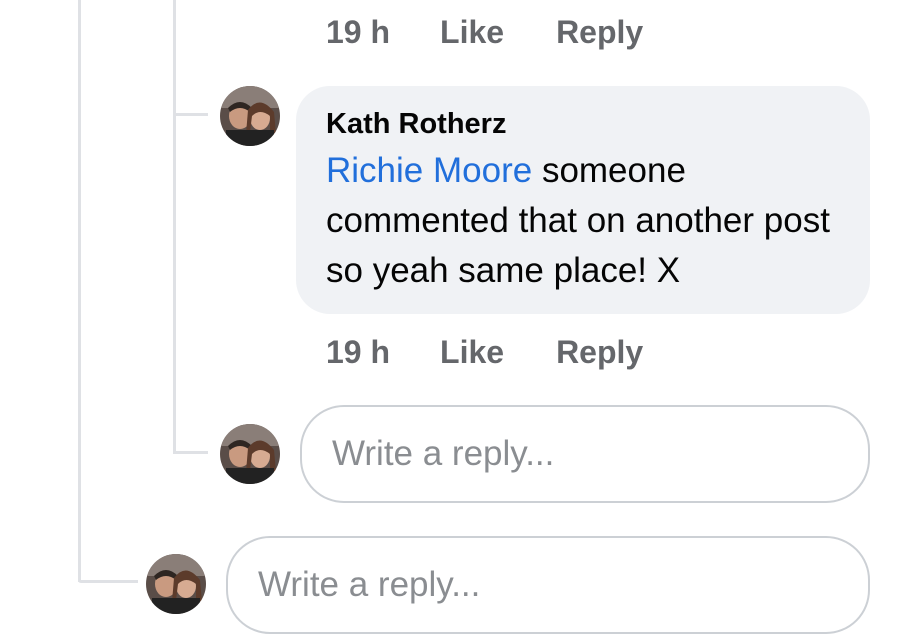  I want to click on reply-input, so click(585, 454).